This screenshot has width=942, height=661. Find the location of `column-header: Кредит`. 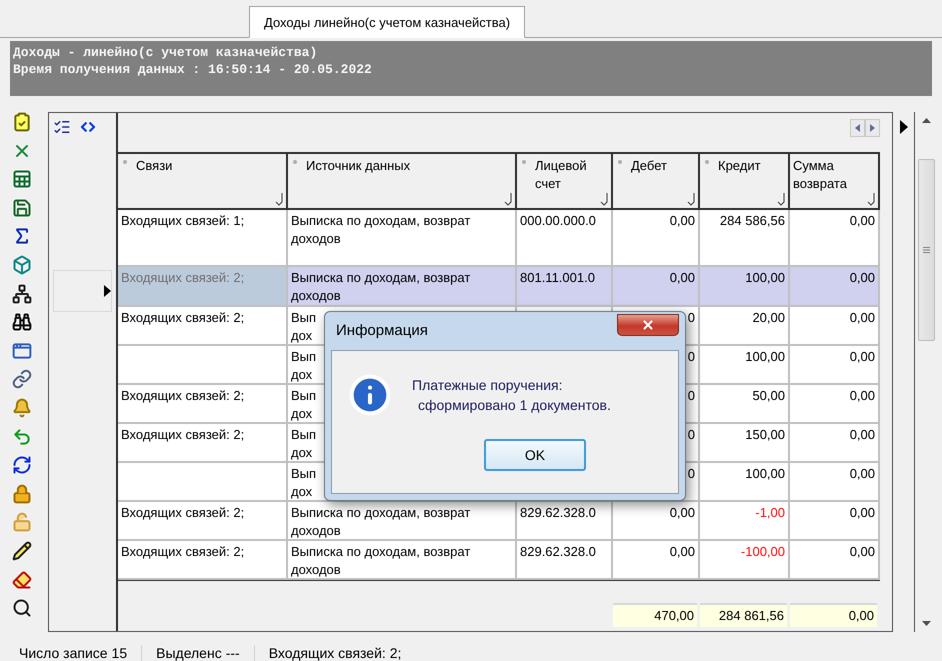

column-header: Кредит is located at coordinates (745, 181).